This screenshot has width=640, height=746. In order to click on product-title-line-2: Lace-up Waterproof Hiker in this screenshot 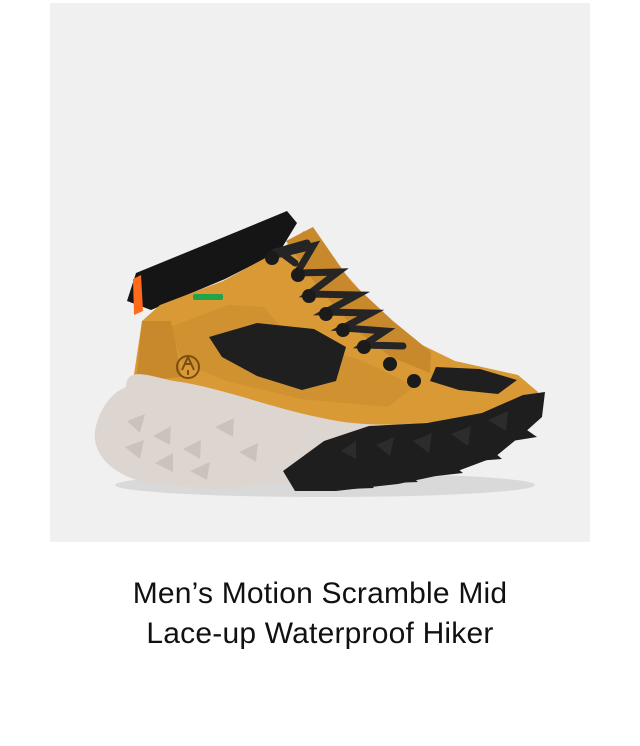, I will do `click(320, 634)`.